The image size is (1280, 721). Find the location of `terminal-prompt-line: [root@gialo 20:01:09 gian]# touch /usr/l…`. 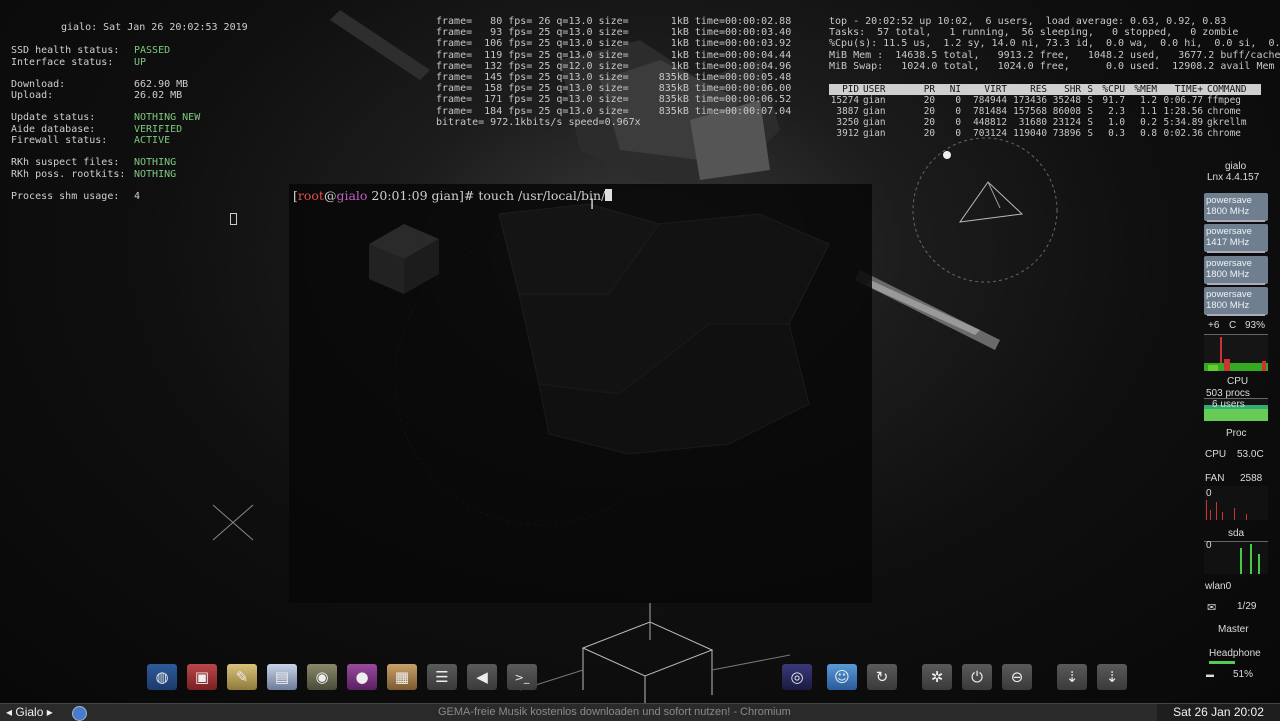

terminal-prompt-line: [root@gialo 20:01:09 gian]# touch /usr/l… is located at coordinates (453, 195).